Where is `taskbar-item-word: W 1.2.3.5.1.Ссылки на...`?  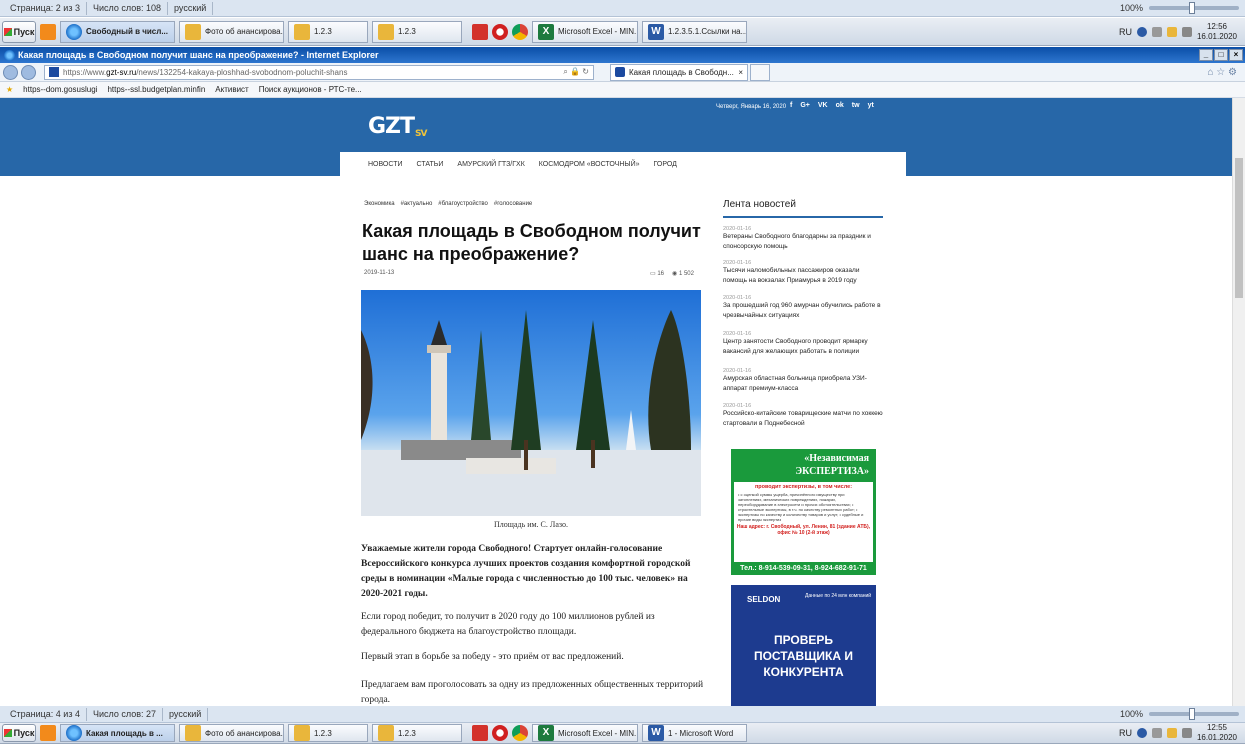
taskbar-item-word: W 1.2.3.5.1.Ссылки на... is located at coordinates (694, 31).